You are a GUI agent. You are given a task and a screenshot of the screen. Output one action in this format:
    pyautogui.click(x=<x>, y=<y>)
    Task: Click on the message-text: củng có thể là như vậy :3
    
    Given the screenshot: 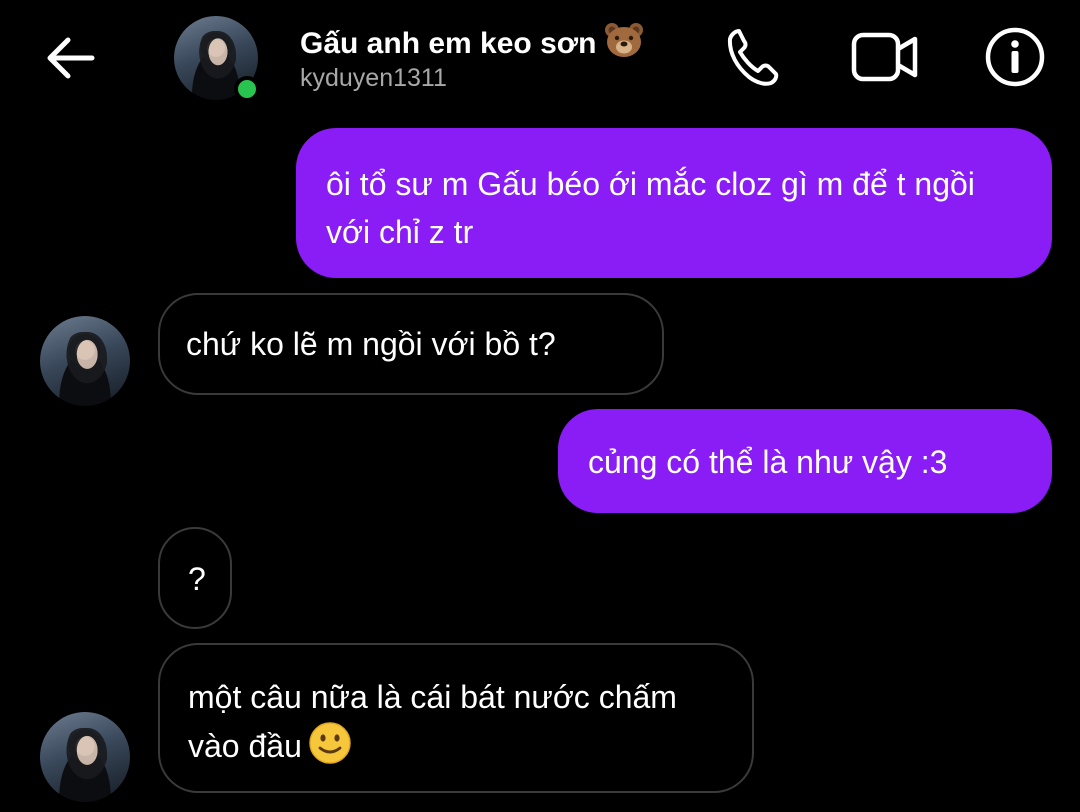 What is the action you would take?
    pyautogui.click(x=768, y=462)
    